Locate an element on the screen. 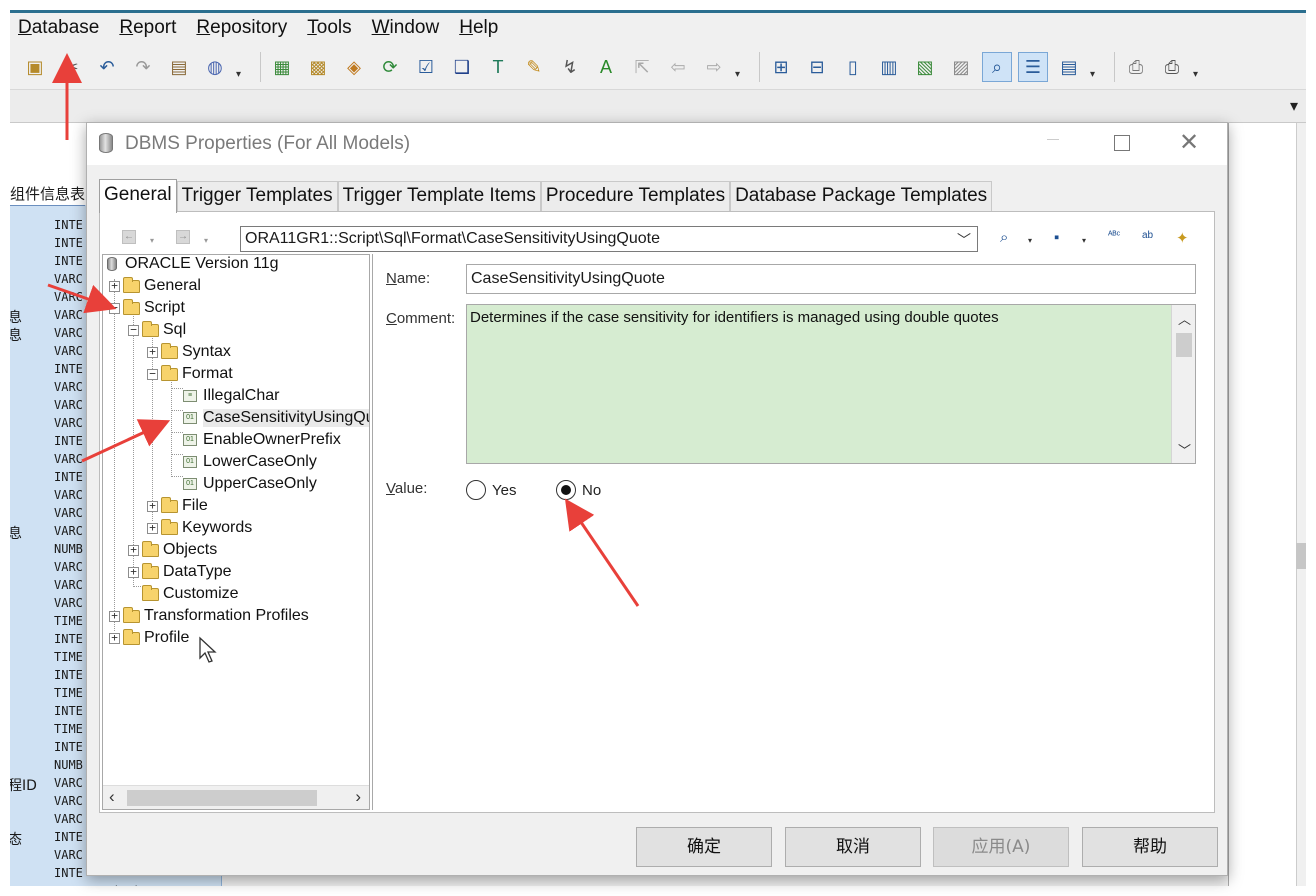 The height and width of the screenshot is (896, 1316). menu-database: Database is located at coordinates (58, 28).